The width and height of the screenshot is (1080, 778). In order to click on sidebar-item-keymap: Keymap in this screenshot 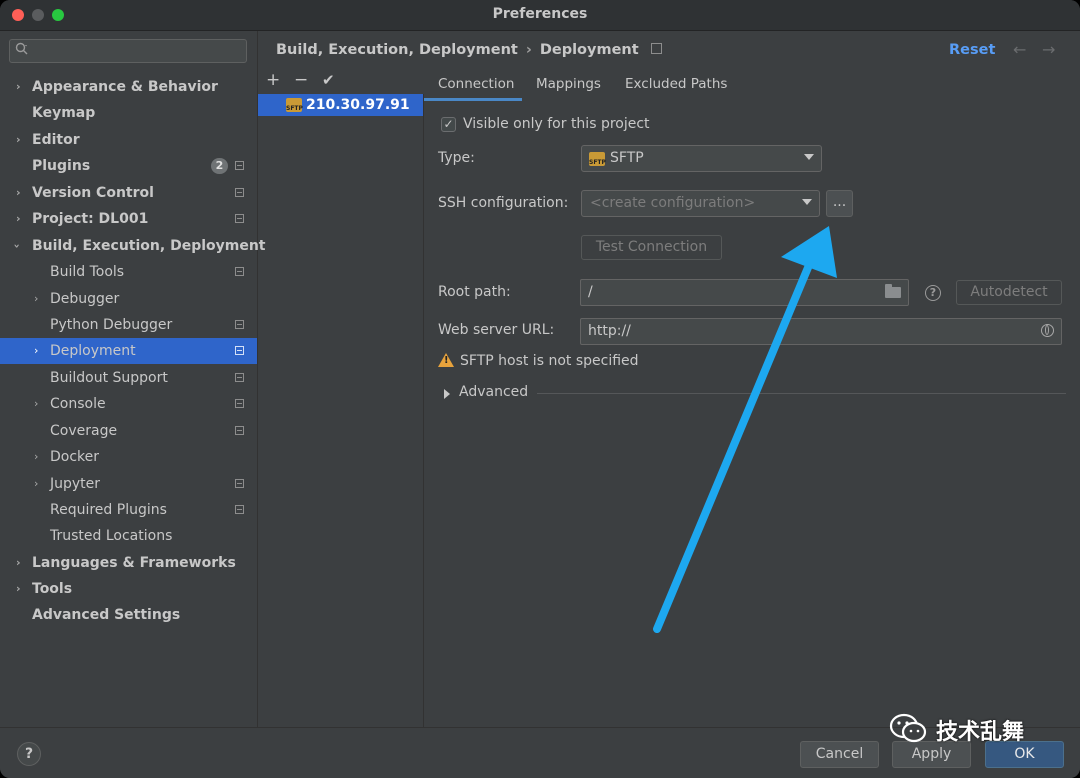, I will do `click(128, 113)`.